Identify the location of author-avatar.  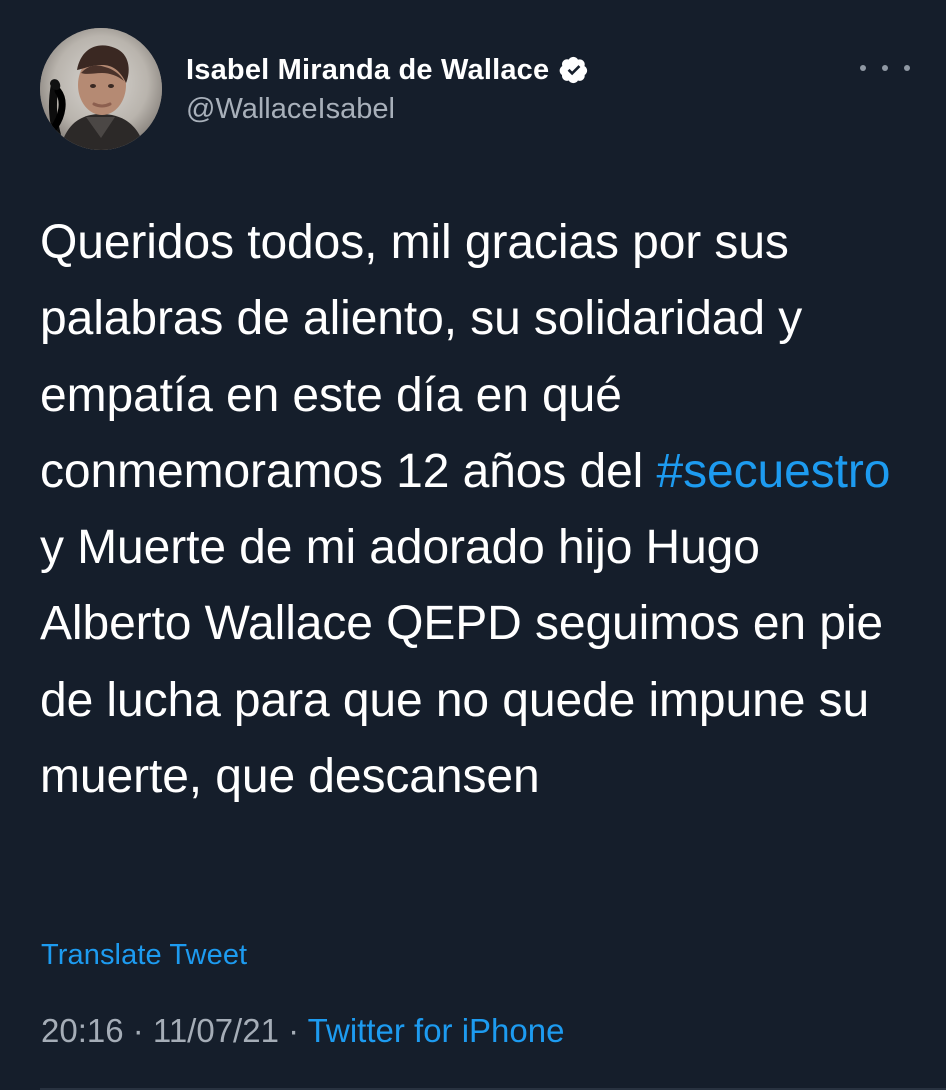
(101, 89).